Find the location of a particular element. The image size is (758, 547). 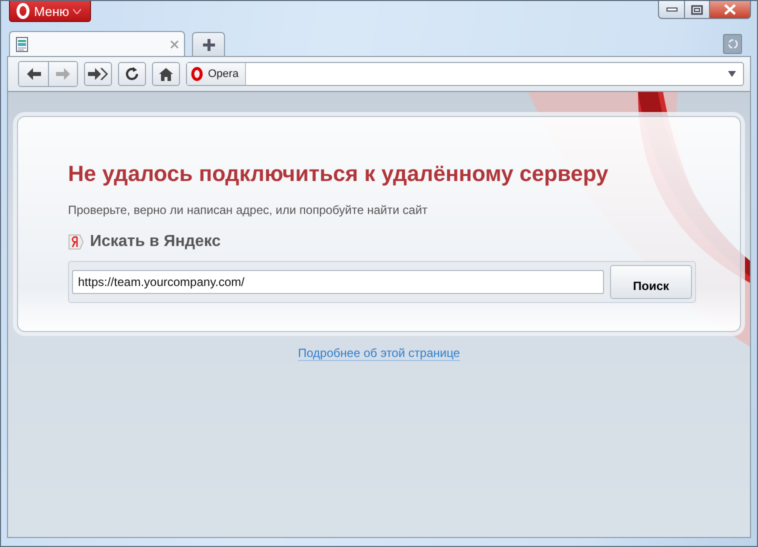

yandex-icon is located at coordinates (76, 242).